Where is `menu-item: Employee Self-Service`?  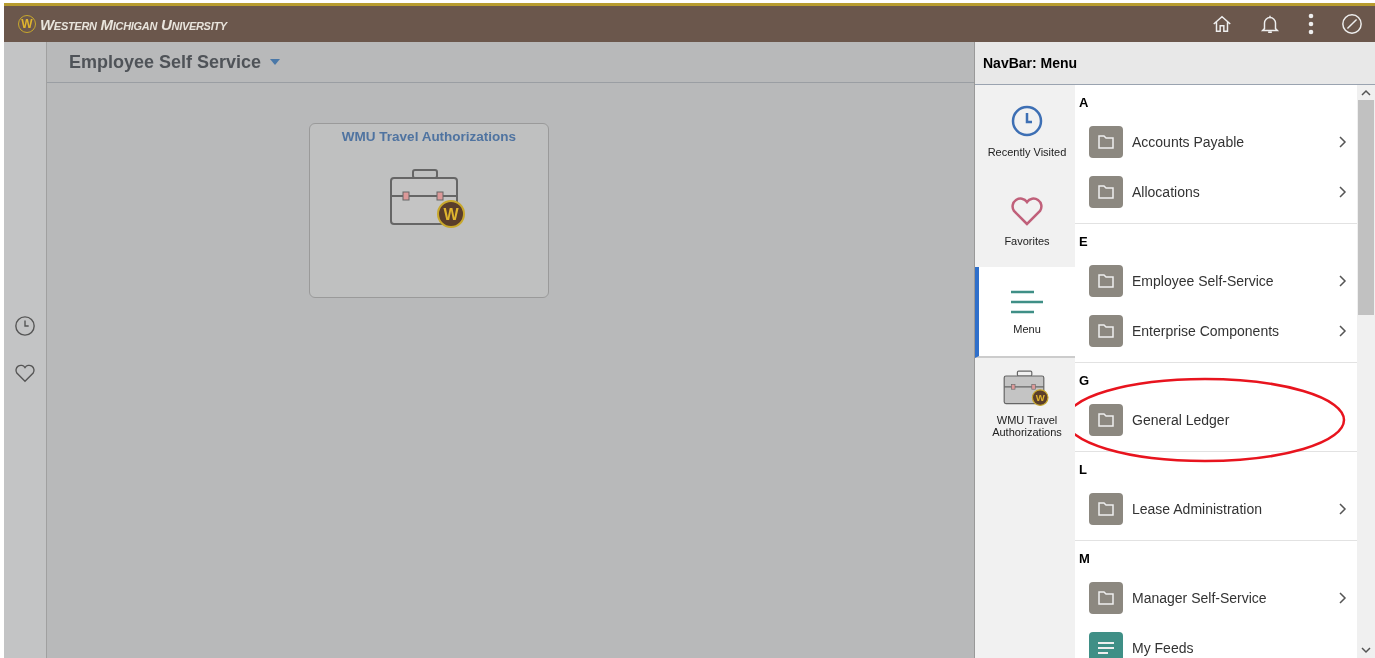 menu-item: Employee Self-Service is located at coordinates (1216, 281).